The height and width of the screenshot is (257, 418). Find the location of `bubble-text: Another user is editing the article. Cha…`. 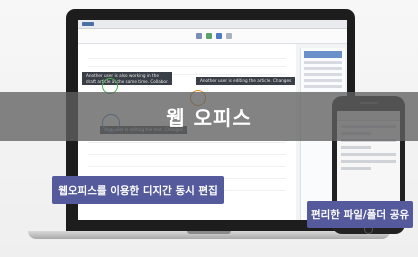

bubble-text: Another user is editing the article. Cha… is located at coordinates (246, 80).